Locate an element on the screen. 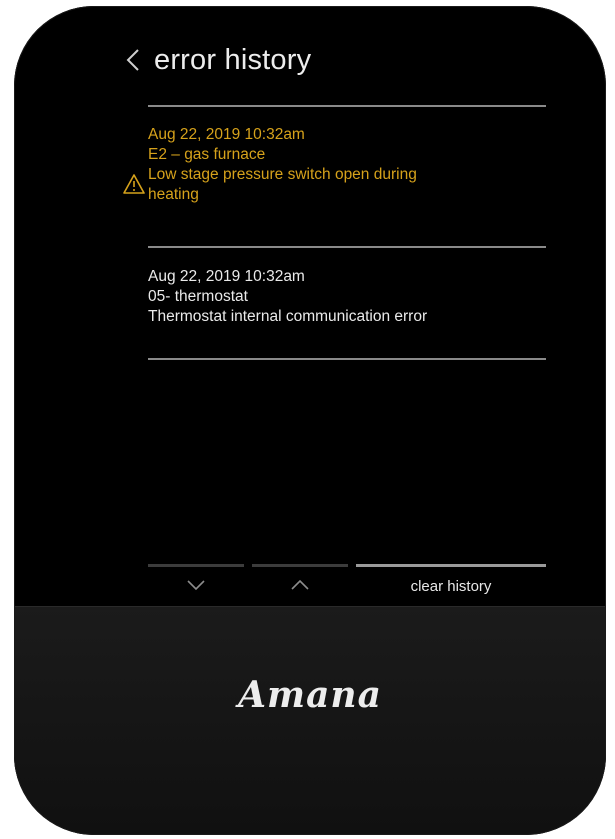 Image resolution: width=615 pixels, height=839 pixels. scroll-up-button is located at coordinates (300, 586).